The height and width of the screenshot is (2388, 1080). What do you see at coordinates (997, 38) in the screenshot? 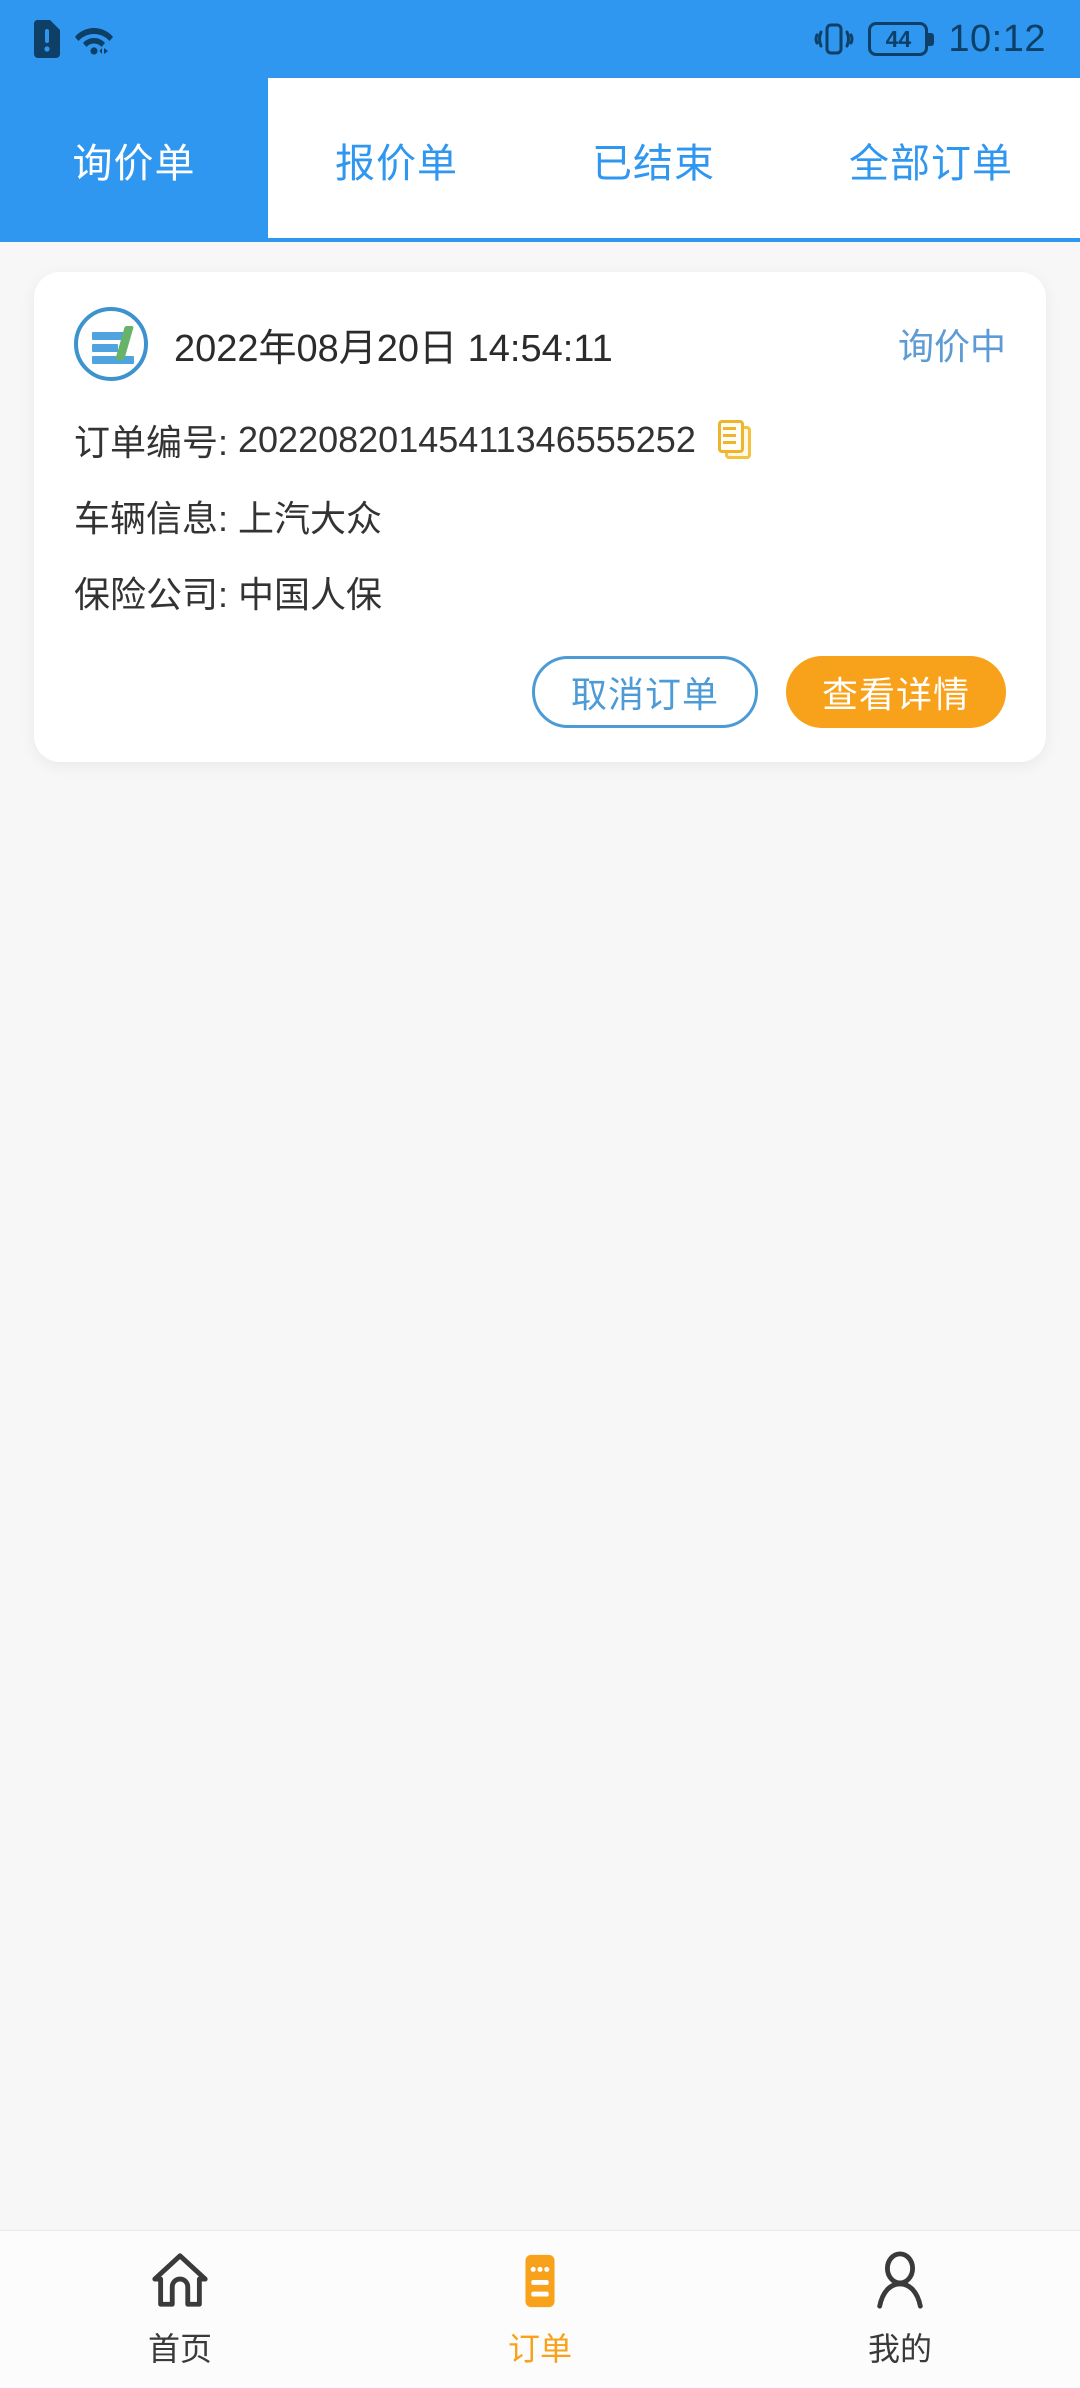
I see `status-bar-clock: 10:12` at bounding box center [997, 38].